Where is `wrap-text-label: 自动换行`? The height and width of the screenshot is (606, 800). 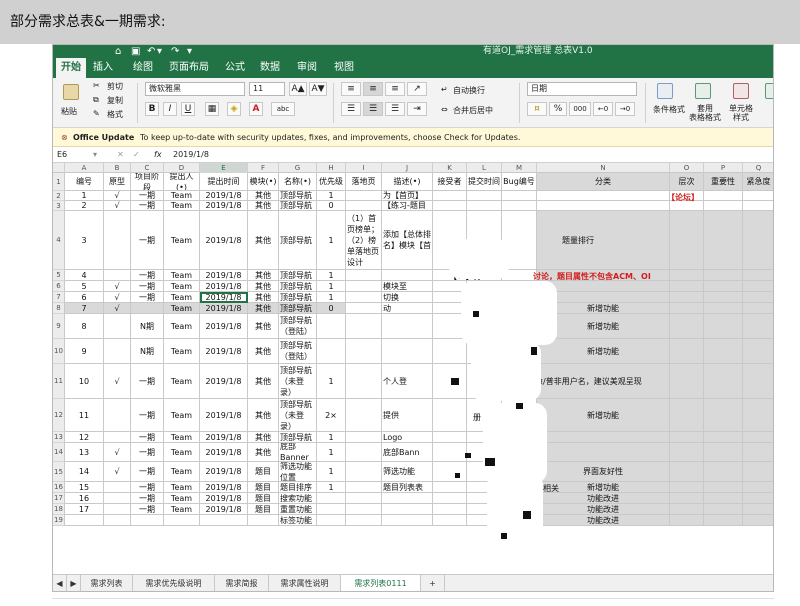 wrap-text-label: 自动换行 is located at coordinates (469, 90).